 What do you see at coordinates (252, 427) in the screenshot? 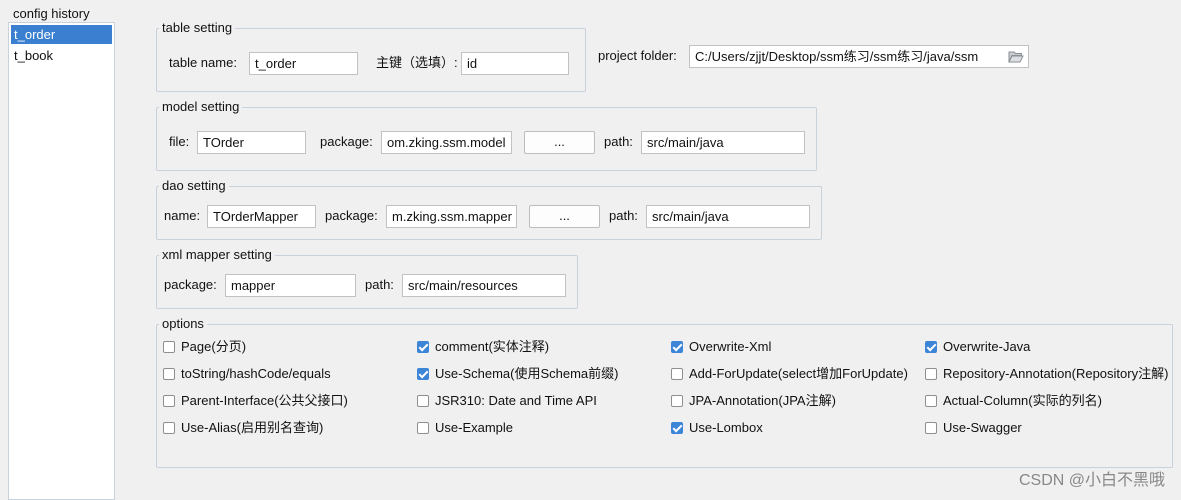
I see `option-label: Use-Alias(启用别名查询)` at bounding box center [252, 427].